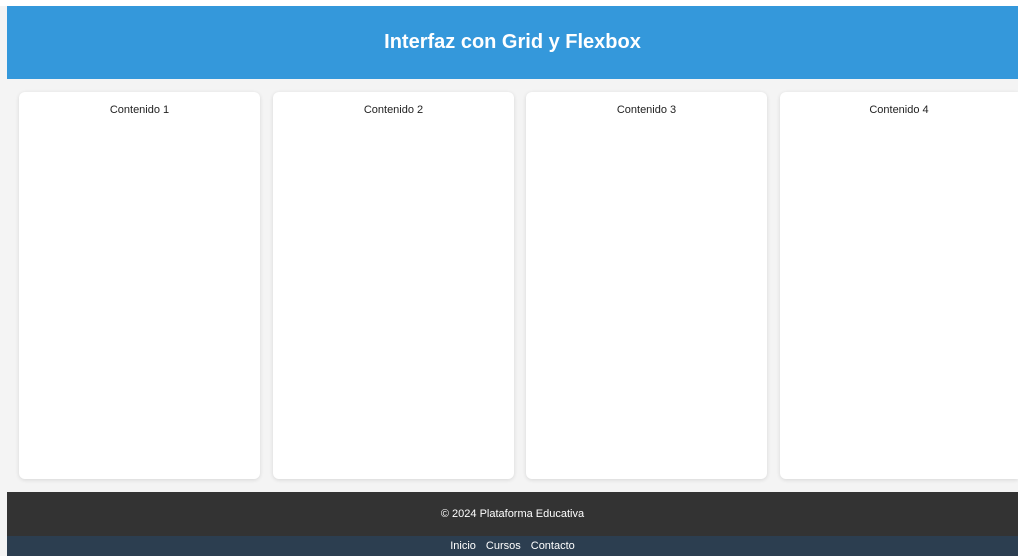 This screenshot has height=556, width=1018. I want to click on page-footer: © 2024 Plataforma Educativa, so click(512, 514).